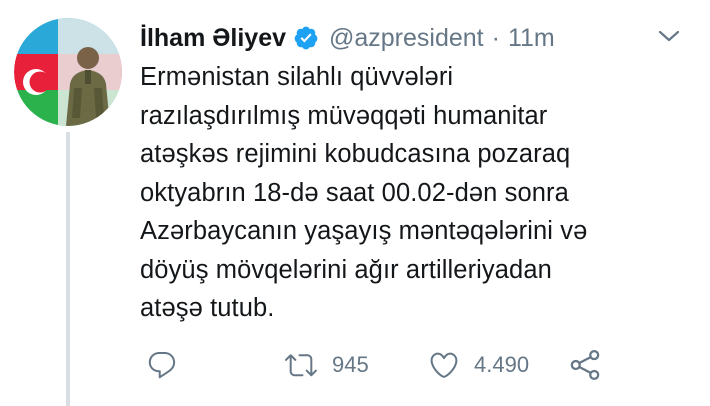 The width and height of the screenshot is (710, 406). What do you see at coordinates (669, 36) in the screenshot?
I see `more-options-chevron-down-icon` at bounding box center [669, 36].